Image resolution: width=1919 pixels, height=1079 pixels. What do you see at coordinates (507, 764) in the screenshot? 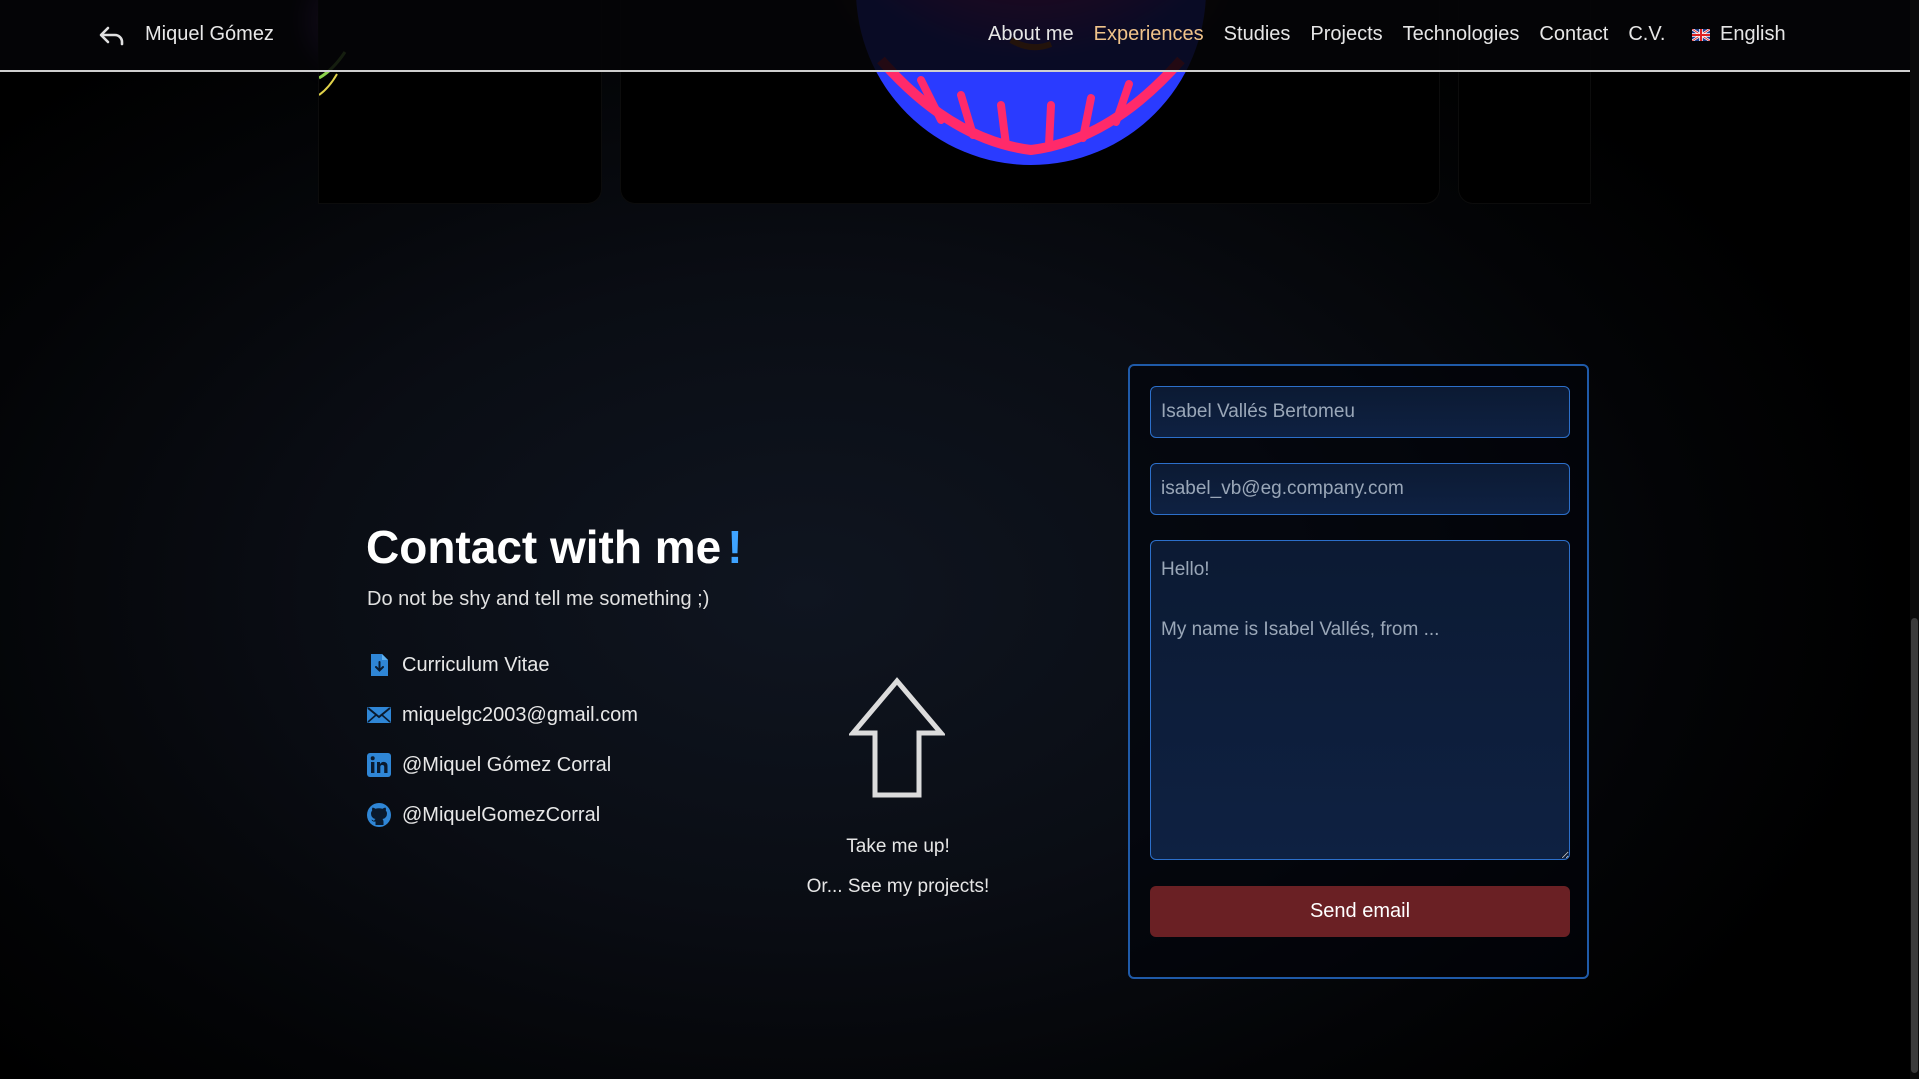
I see `linkedin-link-label: @Miquel Gómez Corral` at bounding box center [507, 764].